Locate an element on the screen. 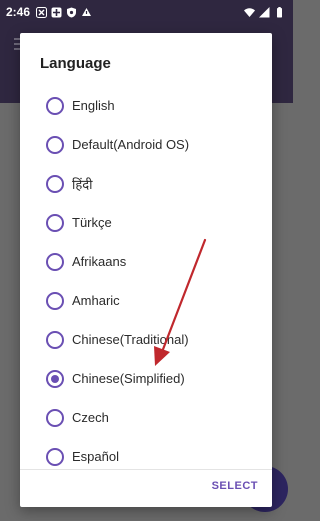 Image resolution: width=320 pixels, height=521 pixels. language-option: Türkçe is located at coordinates (146, 222).